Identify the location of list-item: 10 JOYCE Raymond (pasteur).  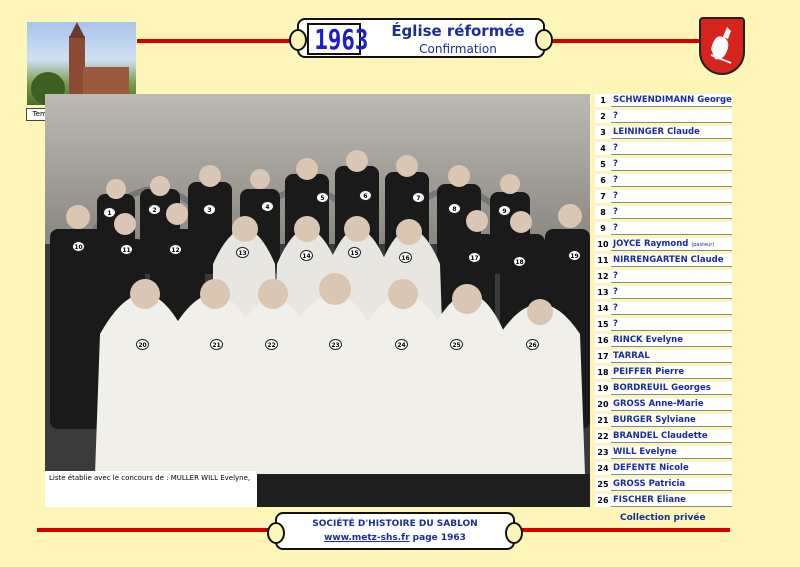
(663, 244).